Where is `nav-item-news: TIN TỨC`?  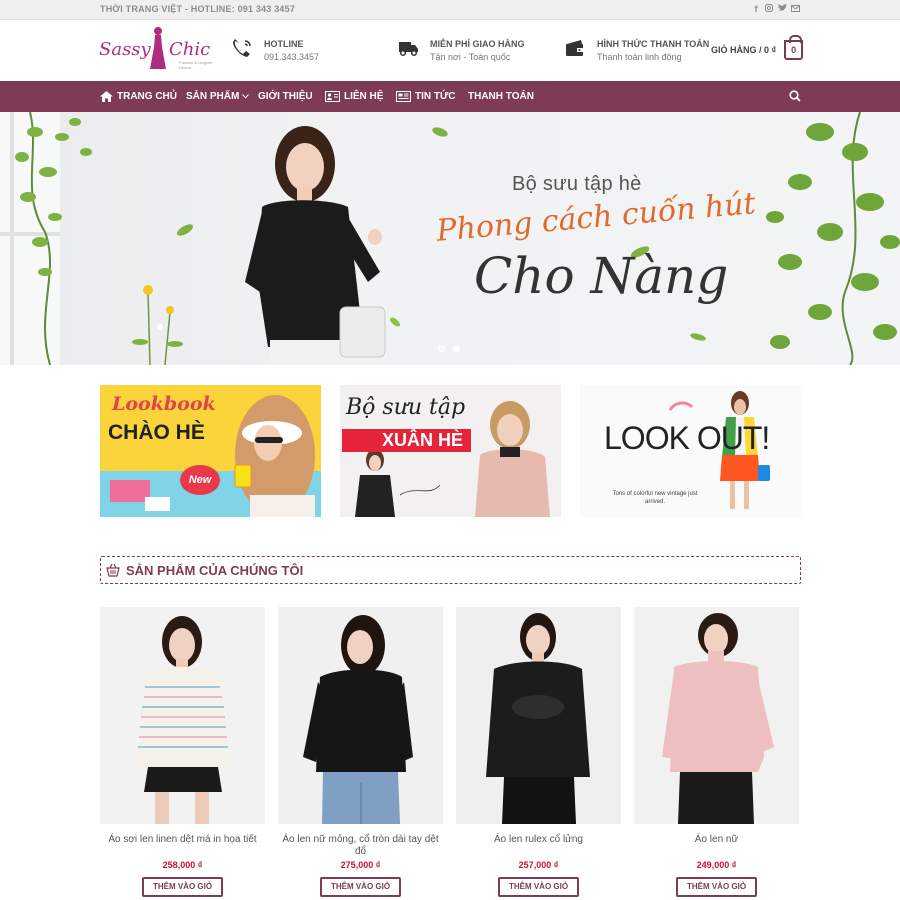
nav-item-news: TIN TỨC is located at coordinates (426, 96).